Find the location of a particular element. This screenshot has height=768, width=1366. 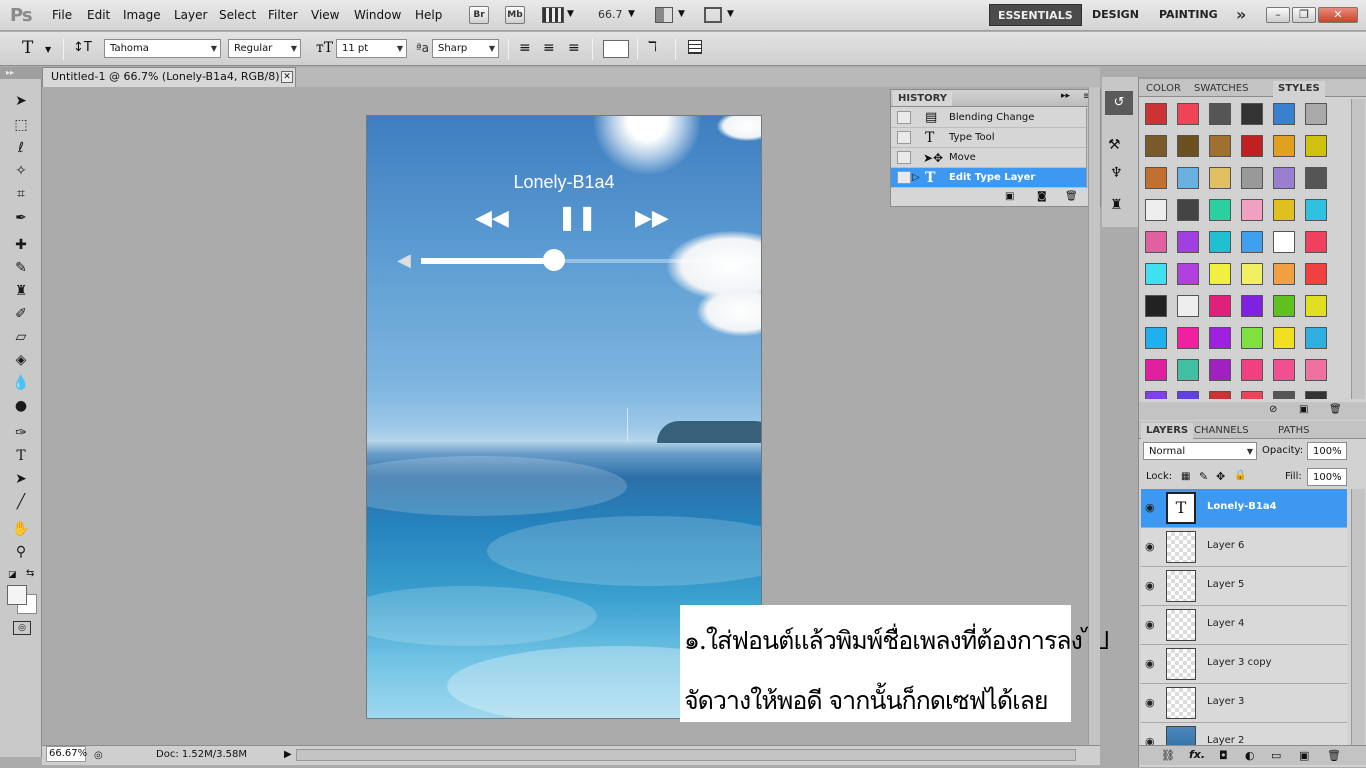

lock-position-icon: ✥ is located at coordinates (1220, 476).